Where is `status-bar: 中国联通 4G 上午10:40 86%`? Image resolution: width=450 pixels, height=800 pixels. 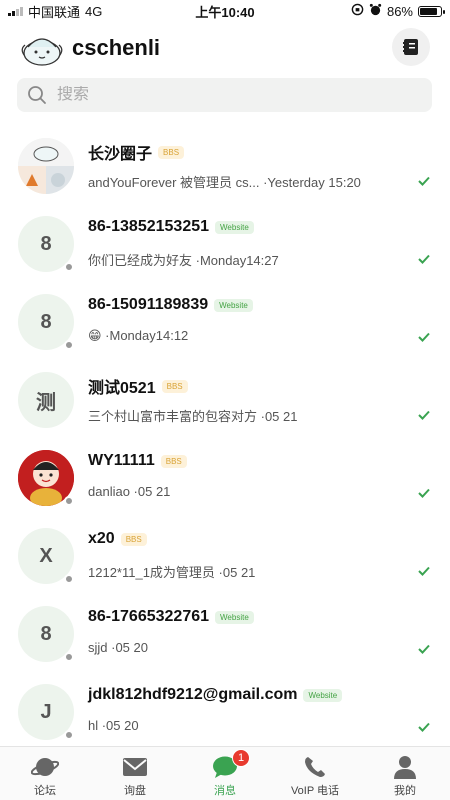 status-bar: 中国联通 4G 上午10:40 86% is located at coordinates (225, 11).